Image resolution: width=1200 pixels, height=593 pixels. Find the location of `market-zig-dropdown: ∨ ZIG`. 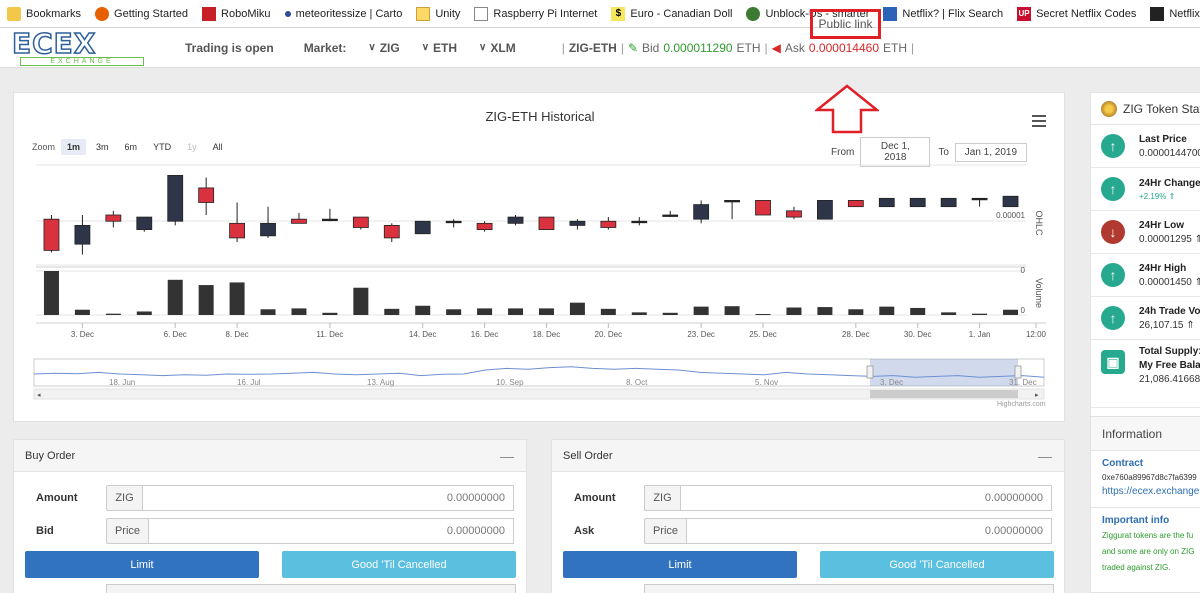

market-zig-dropdown: ∨ ZIG is located at coordinates (383, 48).